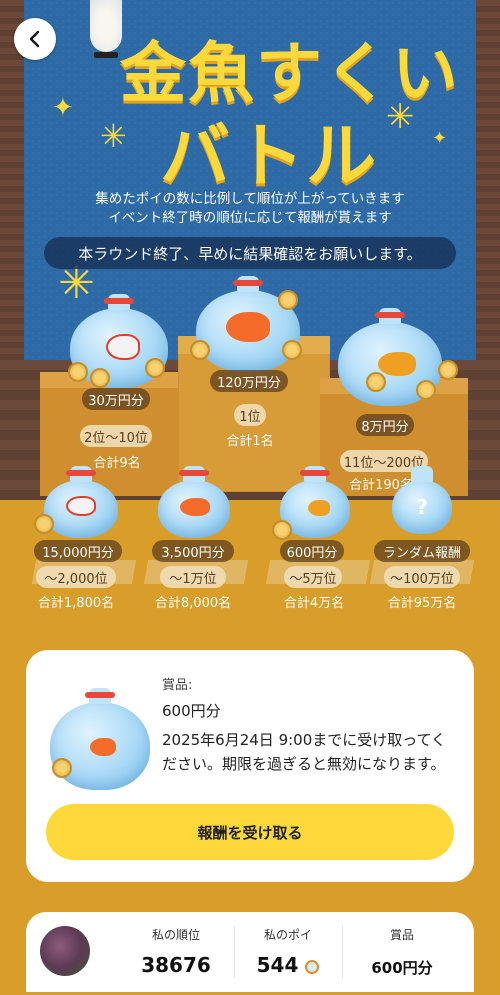 The height and width of the screenshot is (995, 500). What do you see at coordinates (402, 968) in the screenshot?
I see `prize-stat-value: 600円分` at bounding box center [402, 968].